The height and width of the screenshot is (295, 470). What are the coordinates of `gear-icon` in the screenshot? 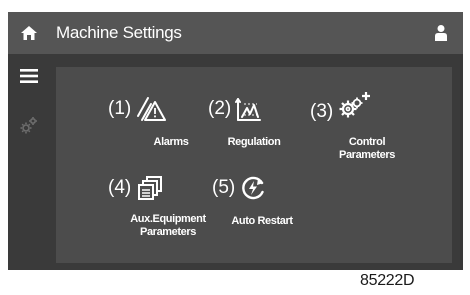 It's located at (28, 125).